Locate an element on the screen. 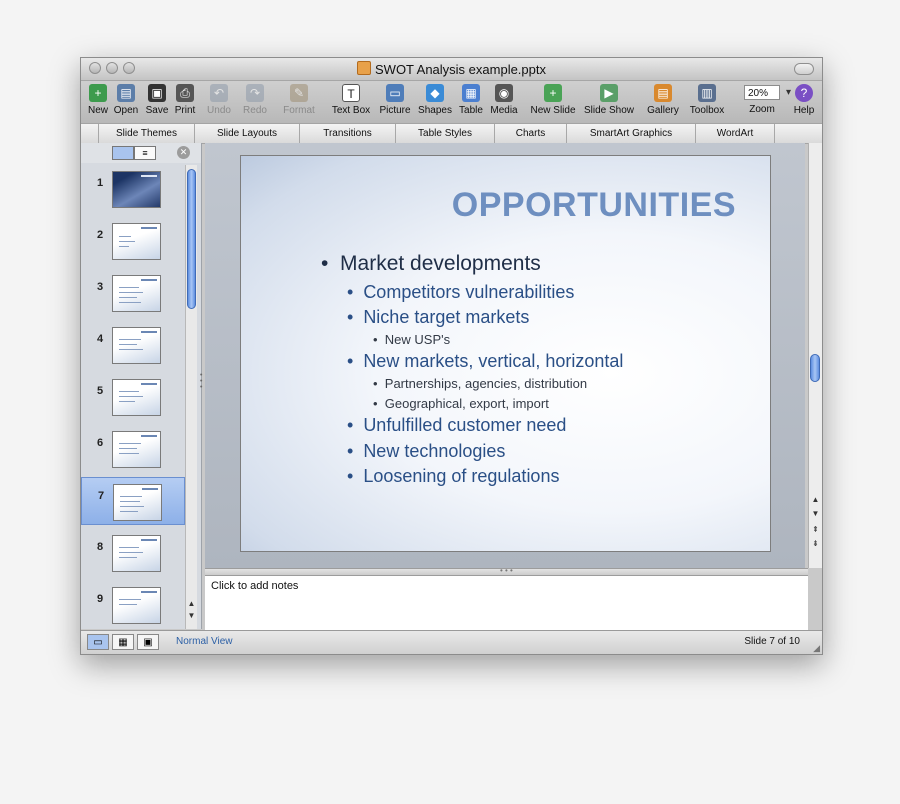 The image size is (900, 804). open-button: ▤ Open is located at coordinates (126, 100).